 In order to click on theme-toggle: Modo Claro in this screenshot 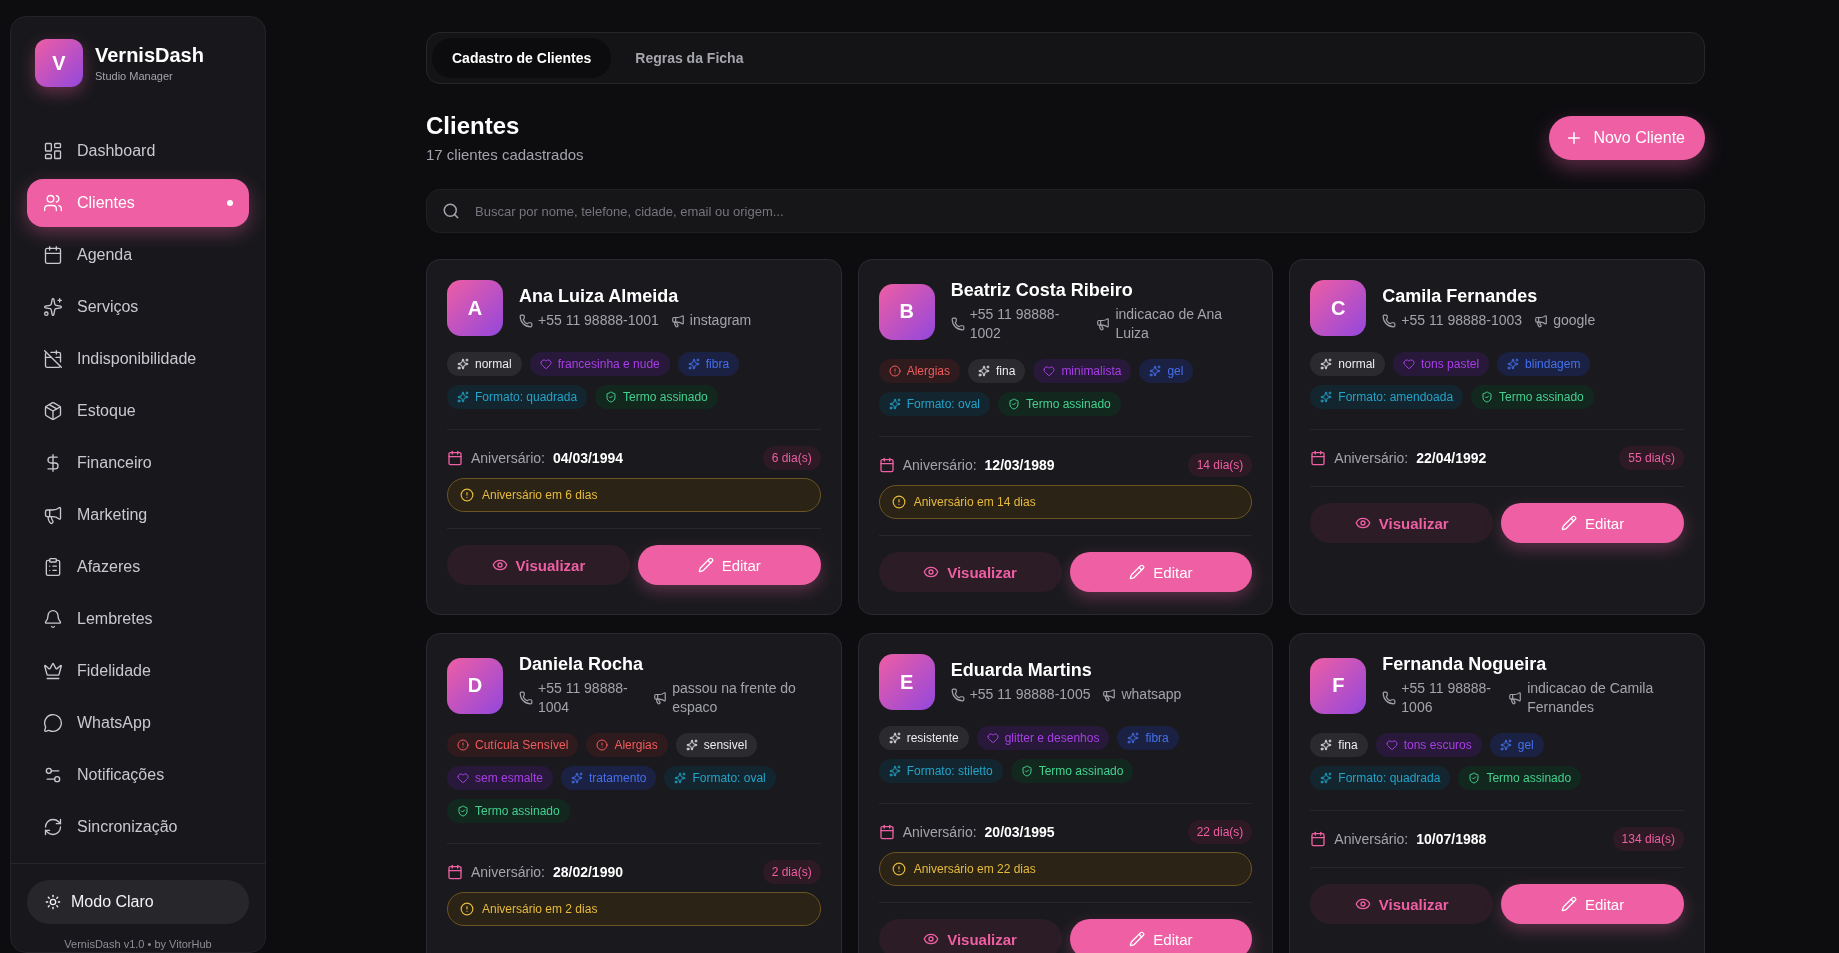, I will do `click(138, 902)`.